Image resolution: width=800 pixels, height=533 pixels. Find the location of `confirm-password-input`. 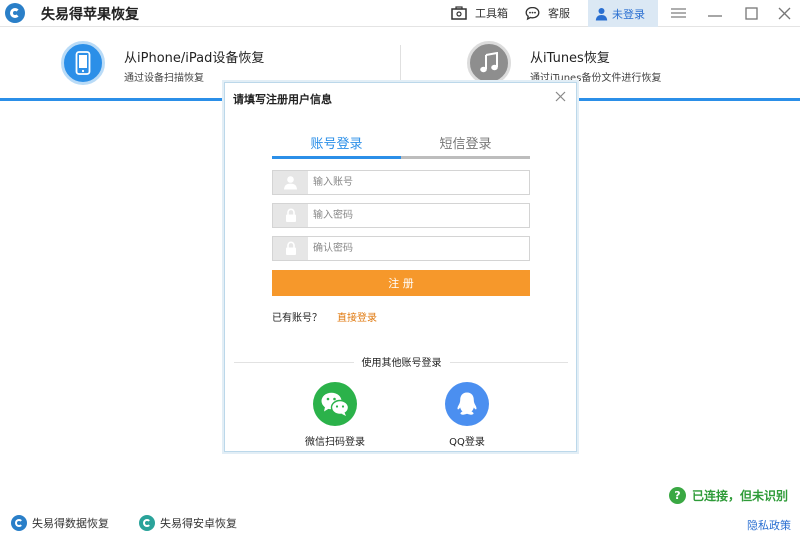

confirm-password-input is located at coordinates (418, 248).